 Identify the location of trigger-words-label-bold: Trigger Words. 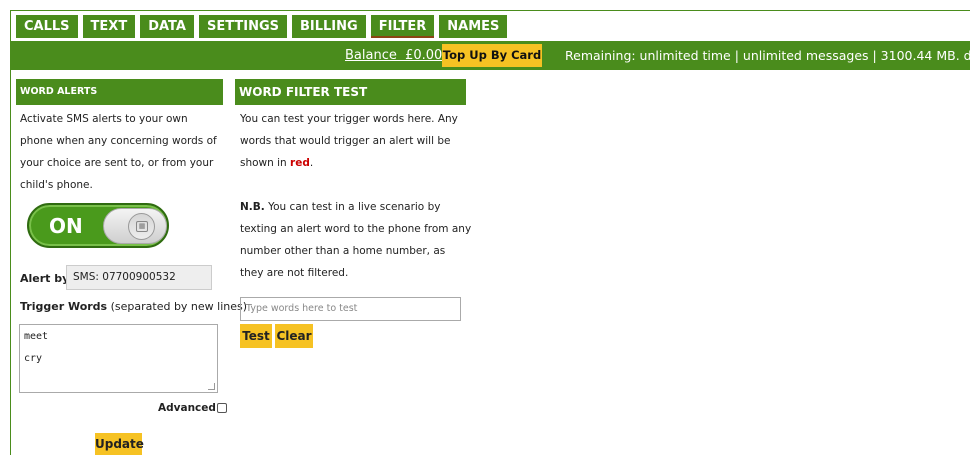
(64, 306).